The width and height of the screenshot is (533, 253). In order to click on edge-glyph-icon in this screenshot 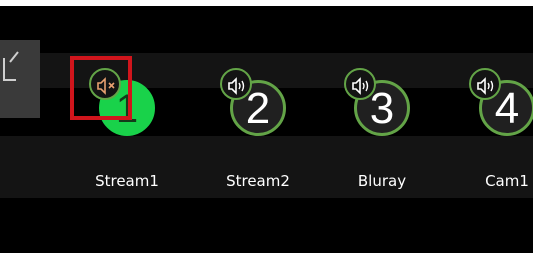, I will do `click(11, 66)`.